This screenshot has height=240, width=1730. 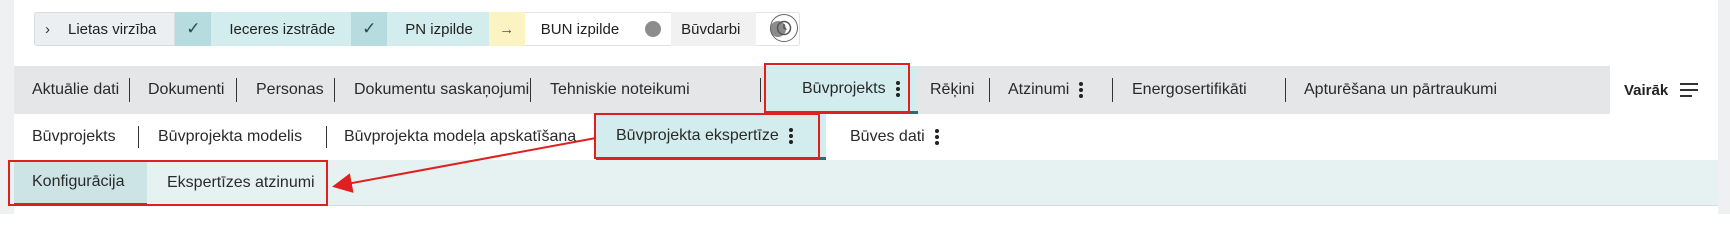 I want to click on stage-2-label: PN izpilde, so click(x=439, y=29).